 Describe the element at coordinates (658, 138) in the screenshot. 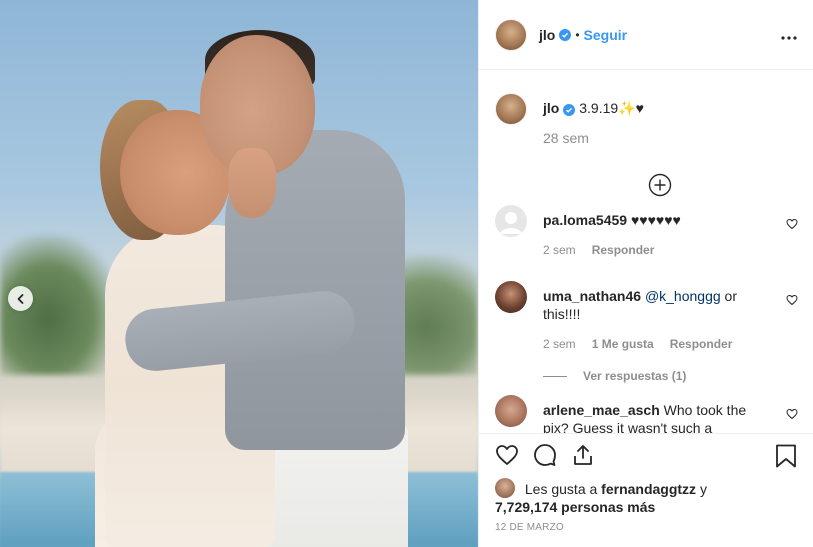

I see `caption-time: 28 sem` at that location.